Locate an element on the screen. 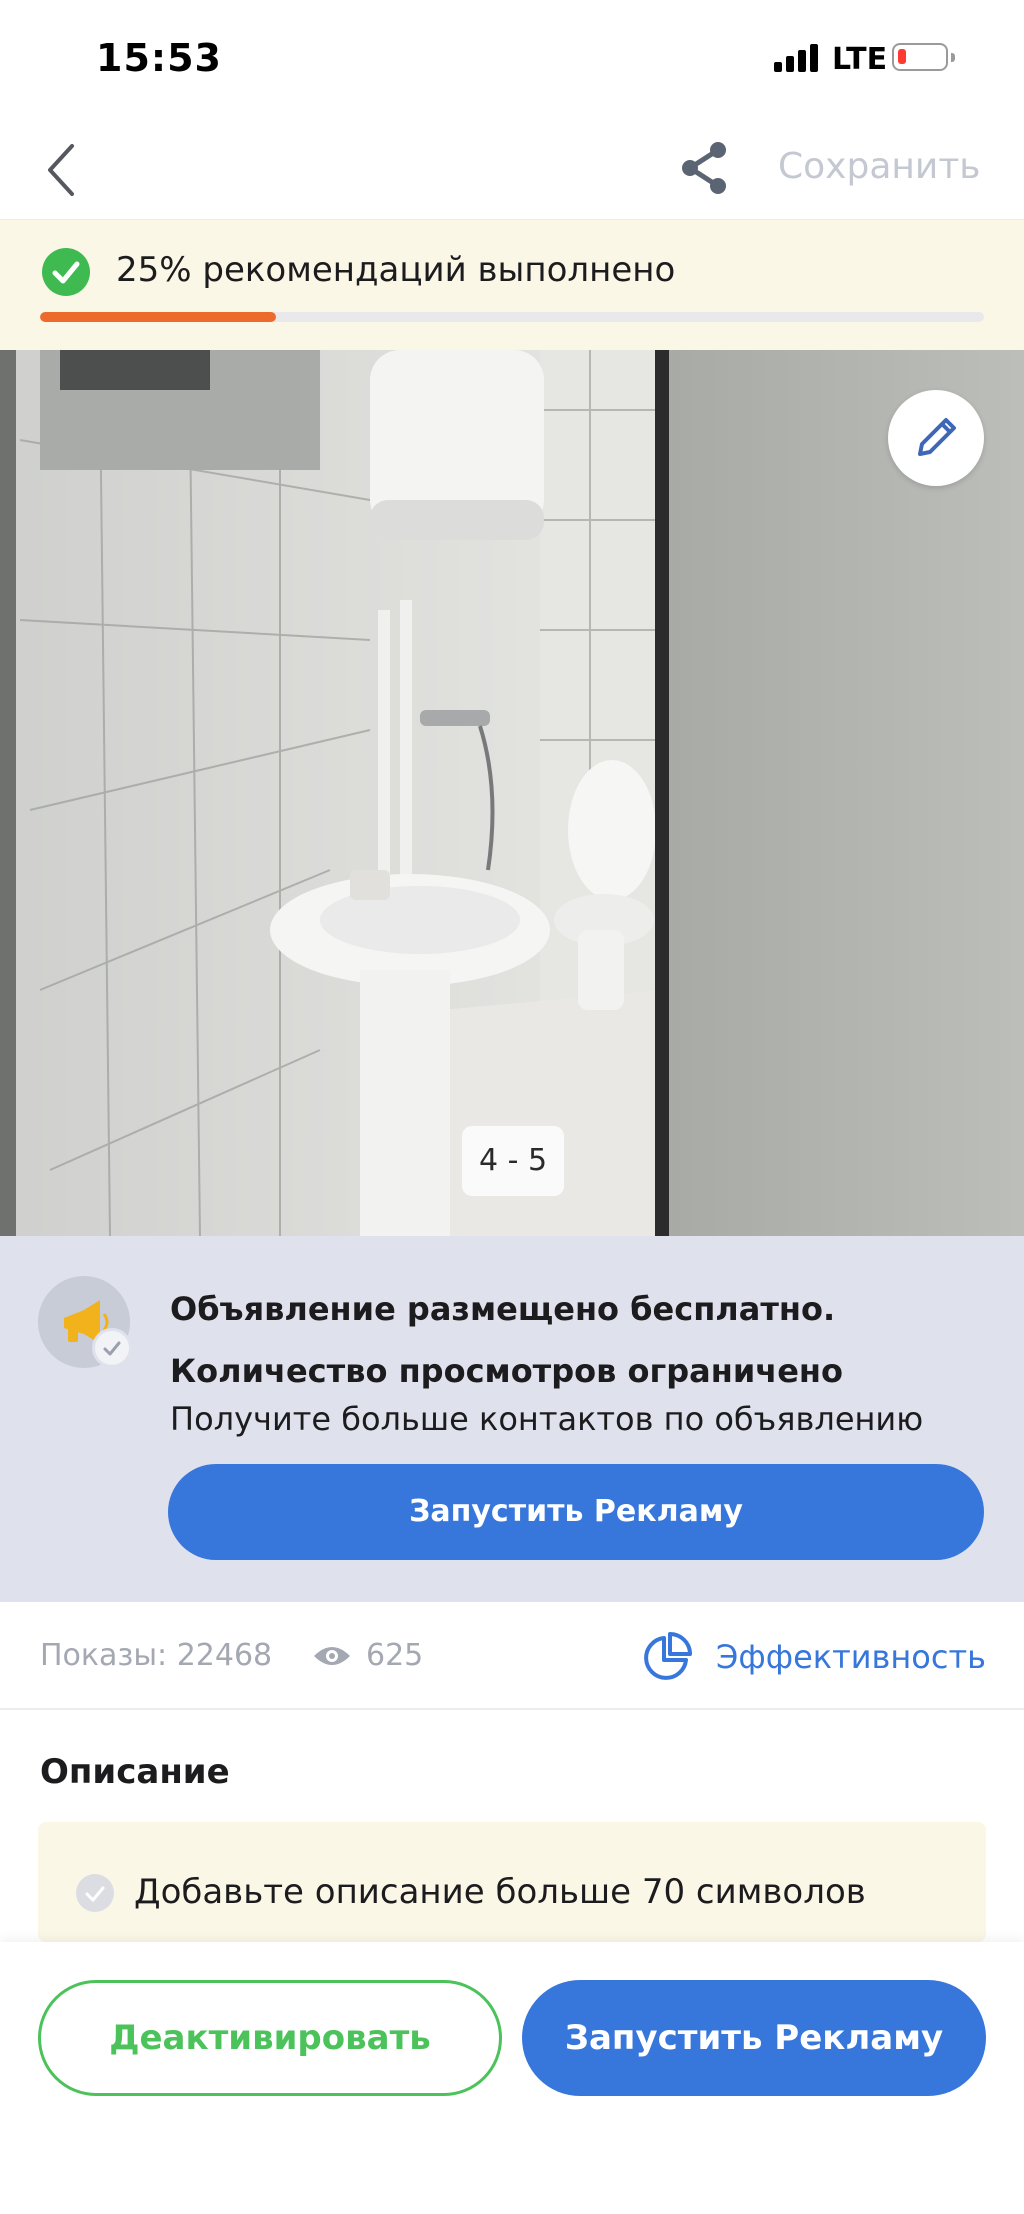 The height and width of the screenshot is (2214, 1024). photo-counter: 4 - 5 is located at coordinates (513, 1161).